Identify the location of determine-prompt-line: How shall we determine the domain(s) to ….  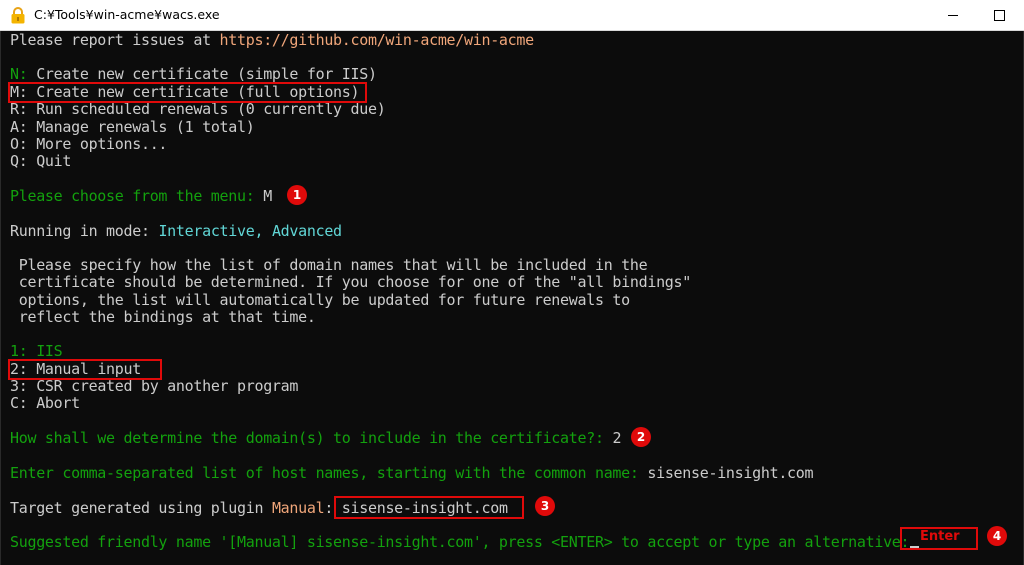
(316, 438).